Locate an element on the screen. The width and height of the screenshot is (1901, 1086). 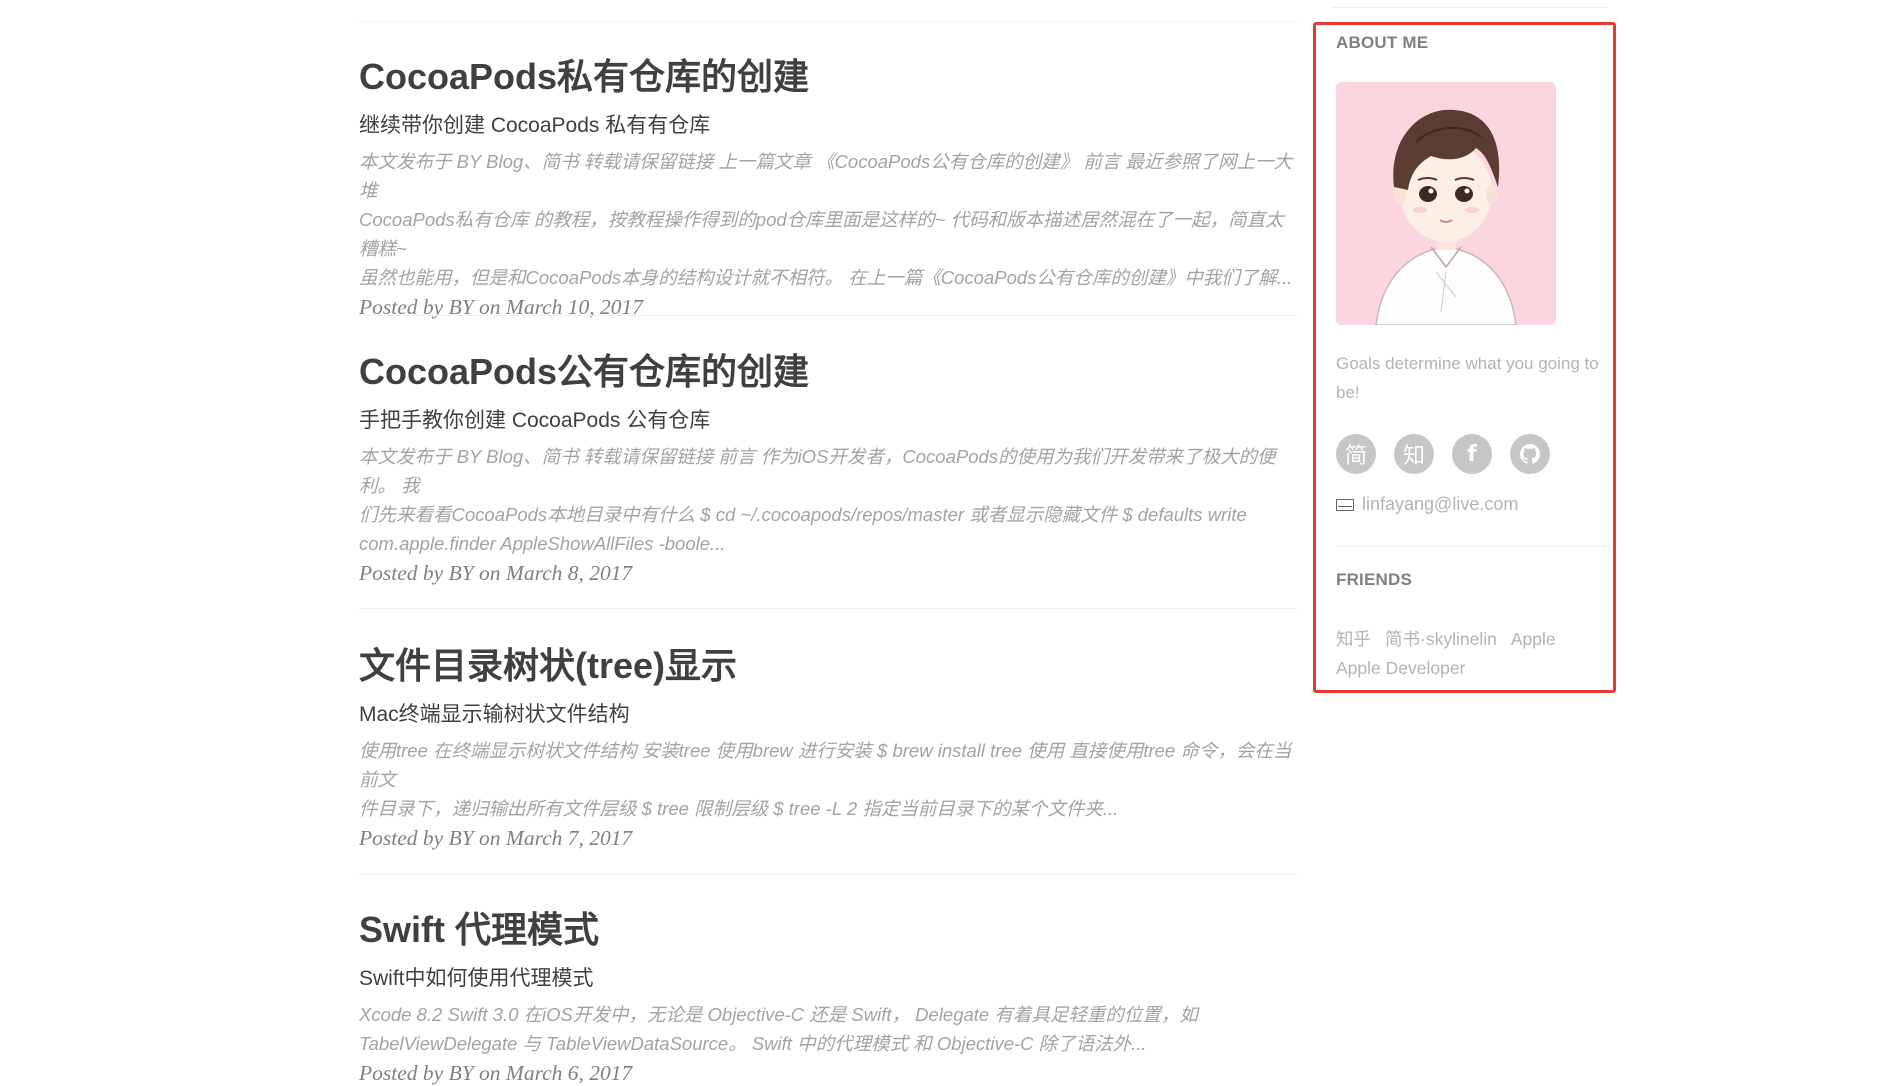
facebook-glyph: f is located at coordinates (1472, 454).